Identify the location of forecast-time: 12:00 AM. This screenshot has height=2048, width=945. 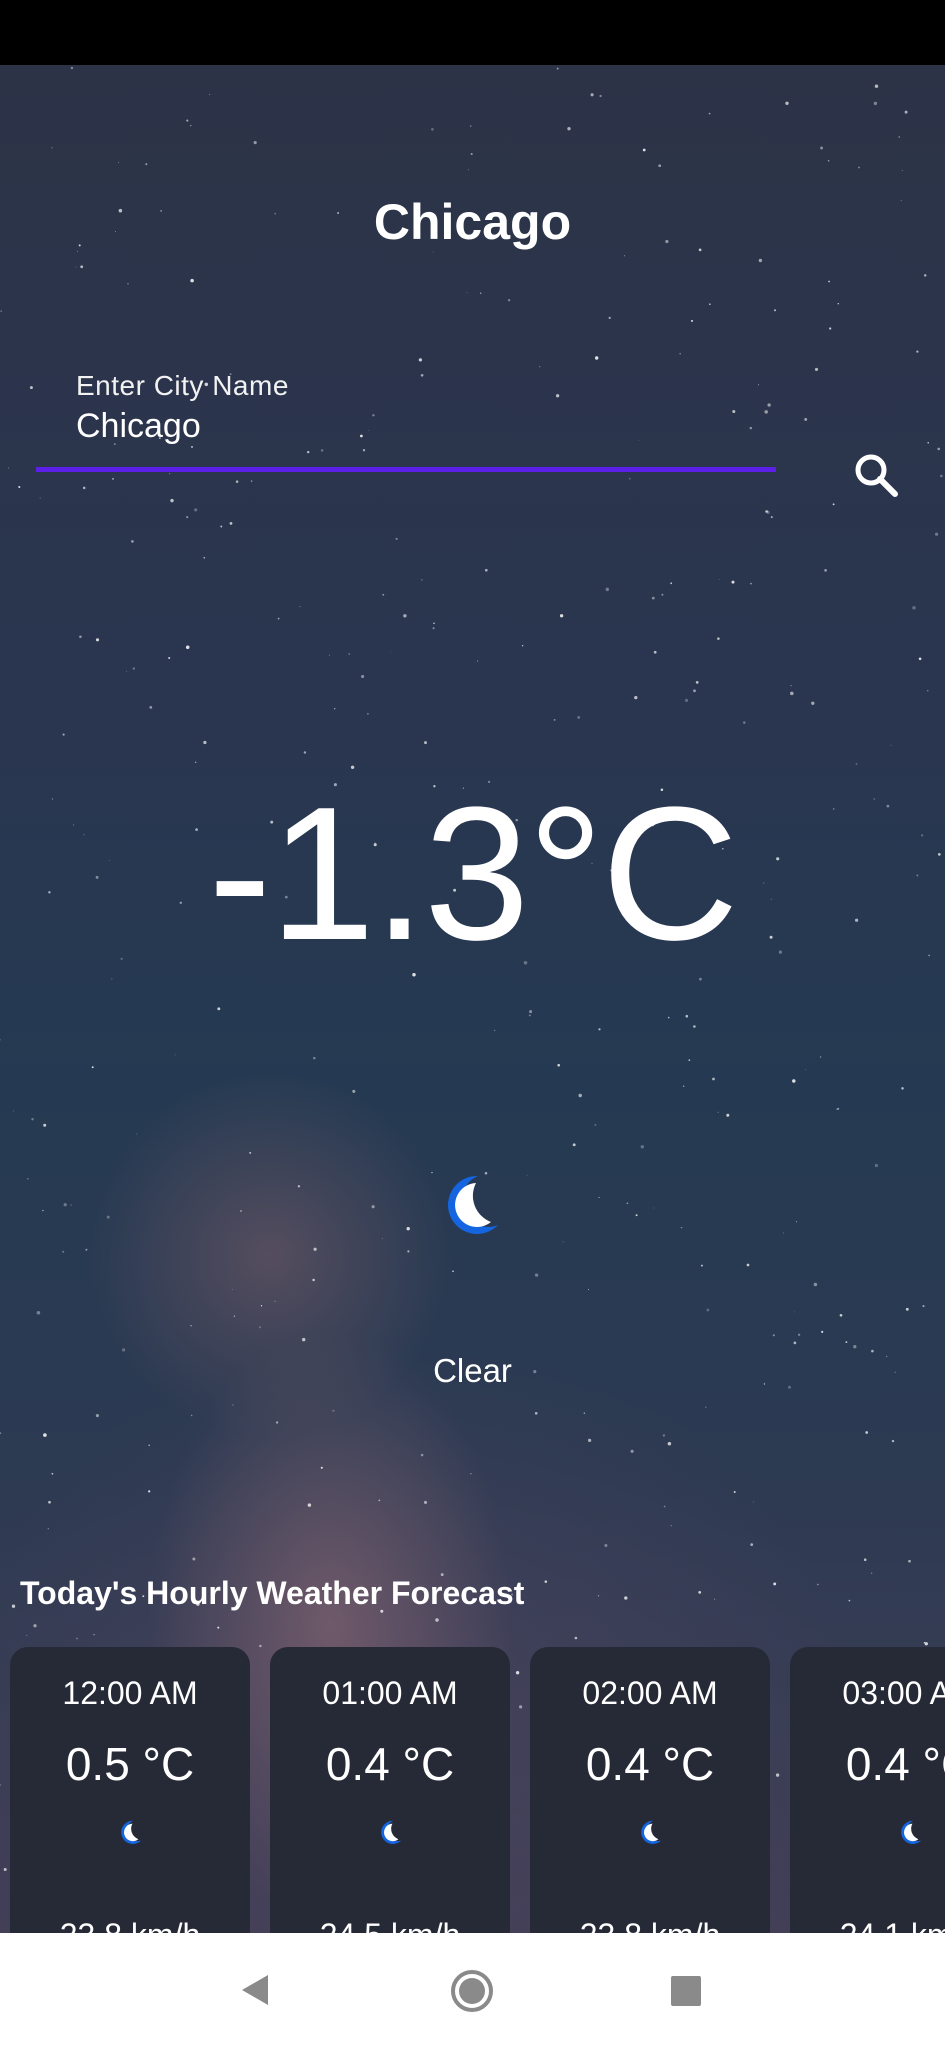
(130, 1693).